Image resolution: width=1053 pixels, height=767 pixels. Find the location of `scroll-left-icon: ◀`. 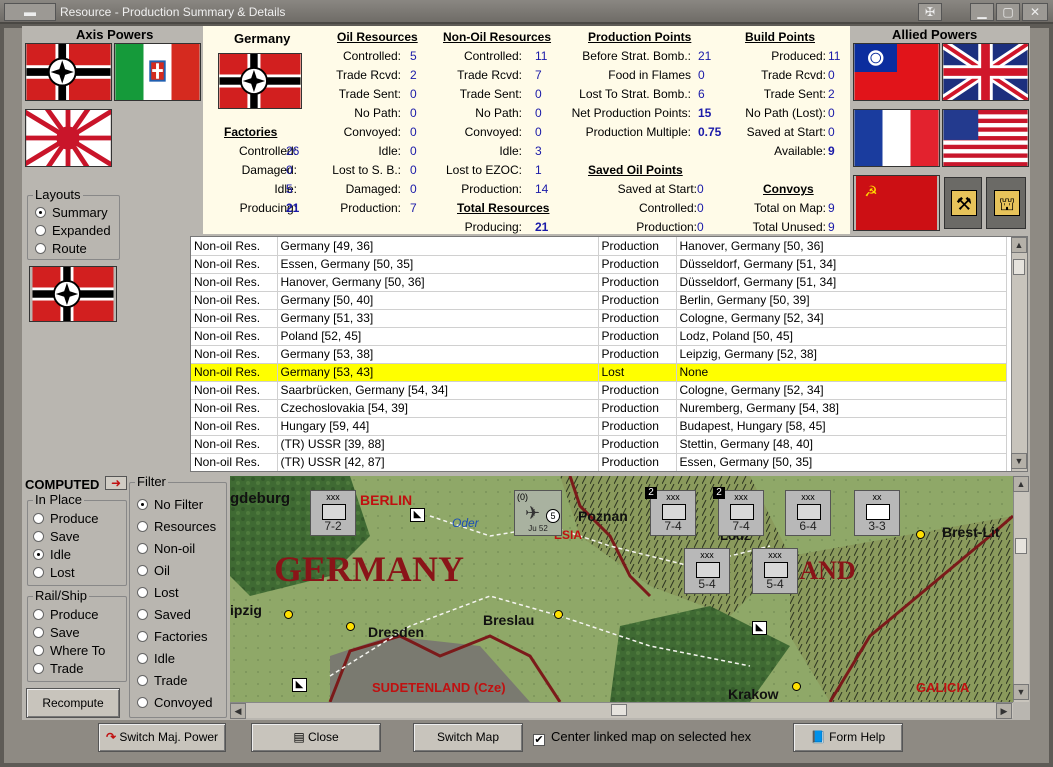

scroll-left-icon: ◀ is located at coordinates (238, 711).